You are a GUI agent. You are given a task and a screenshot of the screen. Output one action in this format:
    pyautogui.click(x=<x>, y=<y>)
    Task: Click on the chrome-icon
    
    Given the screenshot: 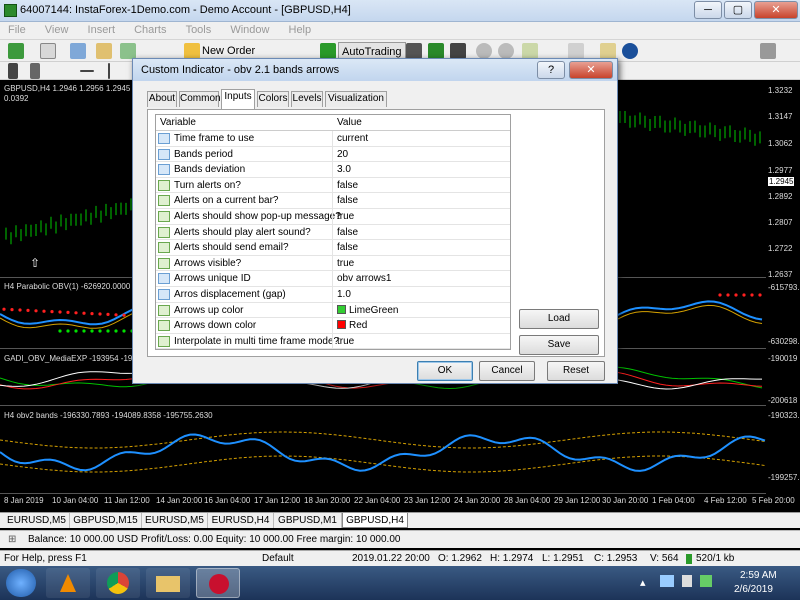 What is the action you would take?
    pyautogui.click(x=118, y=583)
    